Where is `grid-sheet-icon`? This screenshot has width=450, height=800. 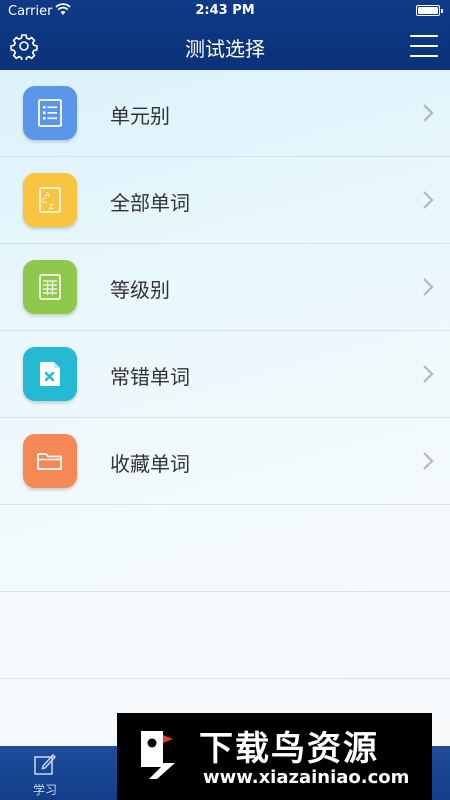 grid-sheet-icon is located at coordinates (50, 287).